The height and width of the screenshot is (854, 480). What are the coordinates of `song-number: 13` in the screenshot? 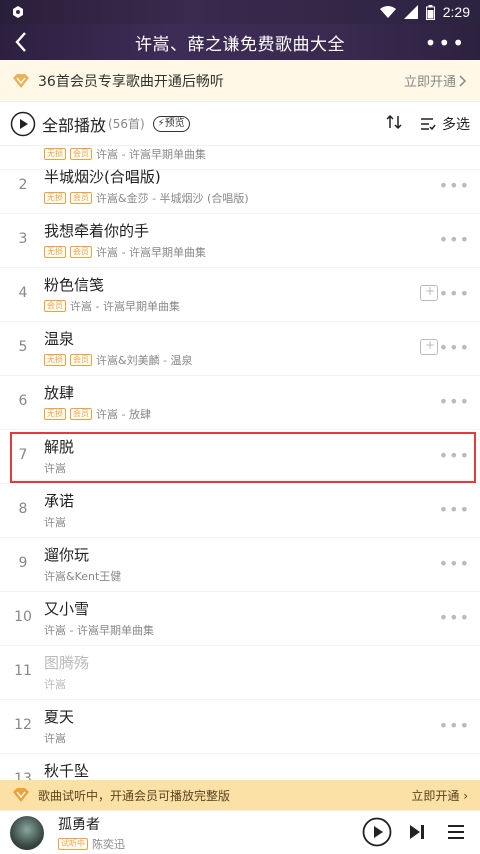 It's located at (23, 775).